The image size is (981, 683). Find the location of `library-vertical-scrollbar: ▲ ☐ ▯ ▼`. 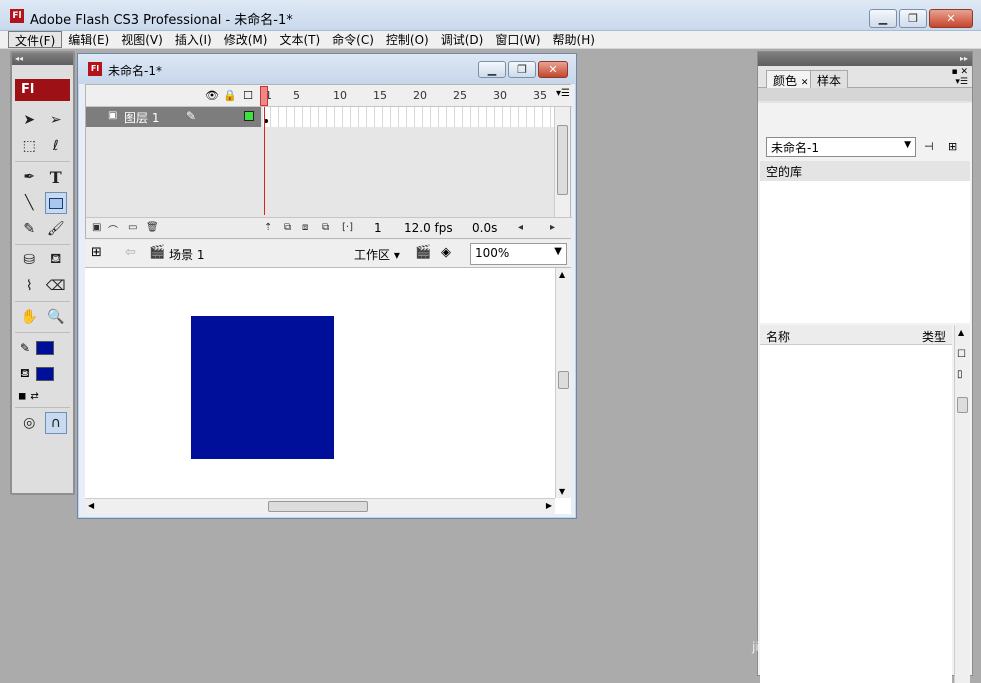

library-vertical-scrollbar: ▲ ☐ ▯ ▼ is located at coordinates (962, 504).